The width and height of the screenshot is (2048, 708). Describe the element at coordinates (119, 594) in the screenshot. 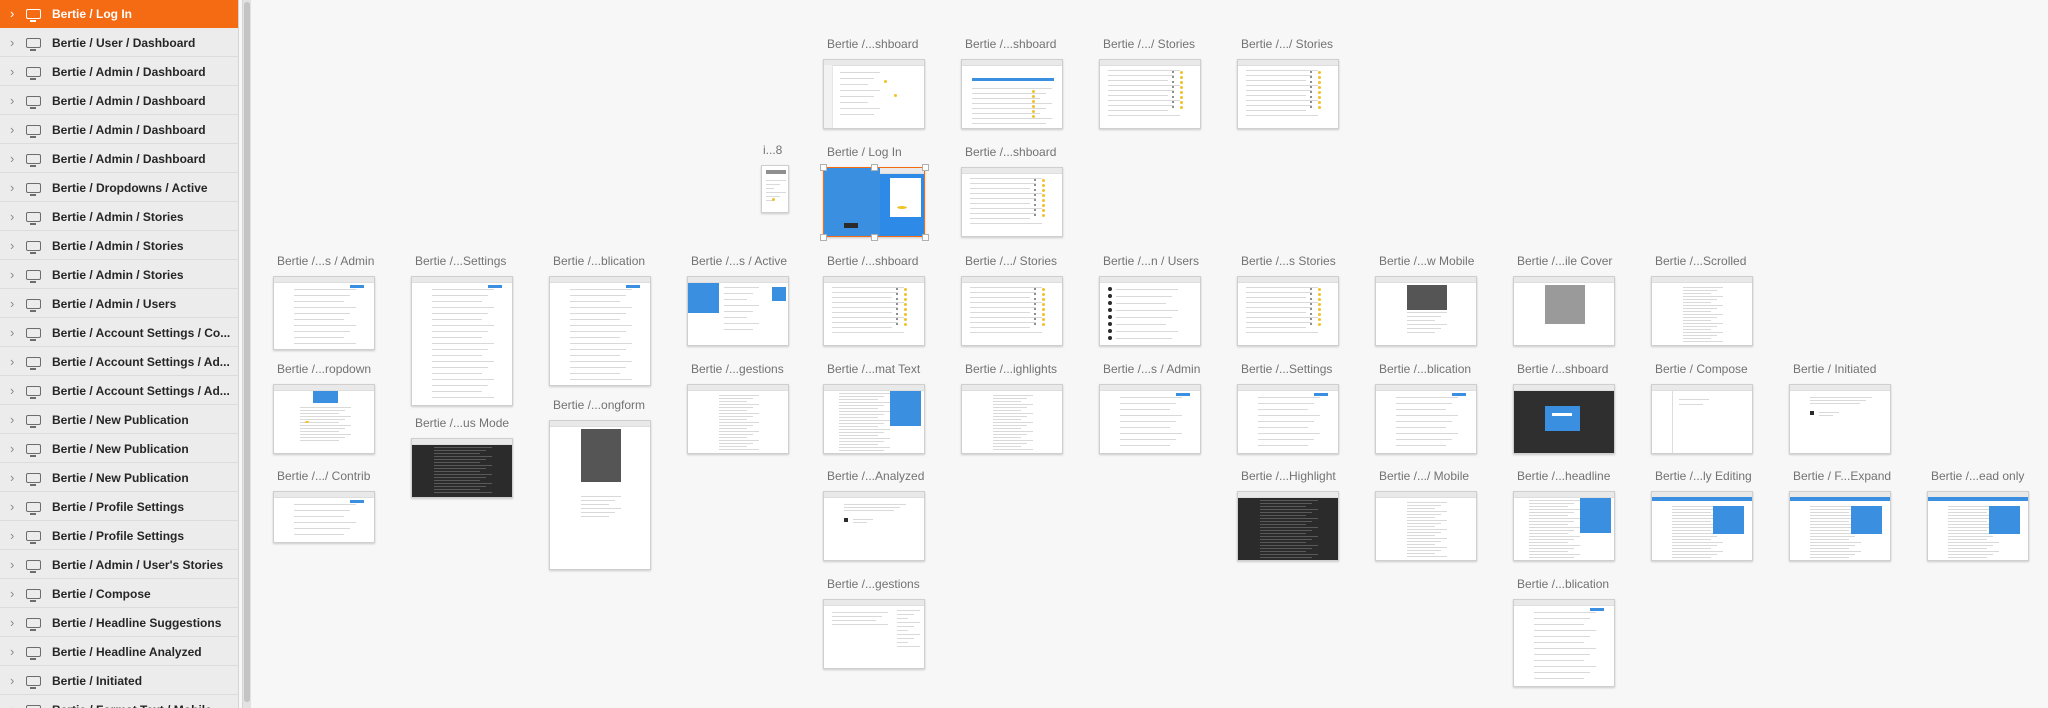

I see `layer-row: › Bertie / Compose` at that location.